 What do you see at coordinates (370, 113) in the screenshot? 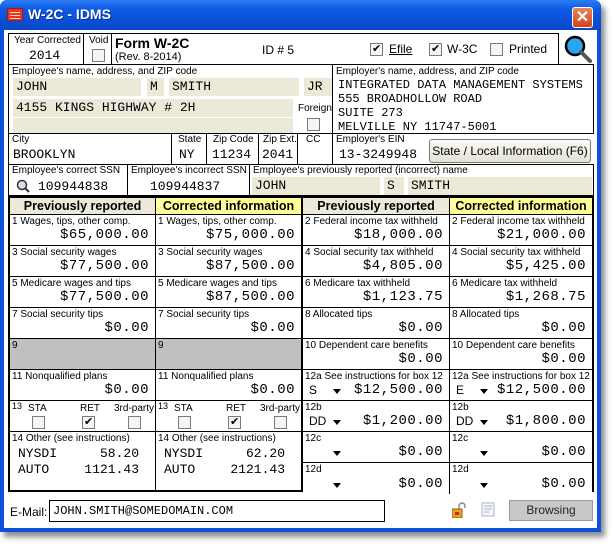
I see `employer-line-3: SUITE 273` at bounding box center [370, 113].